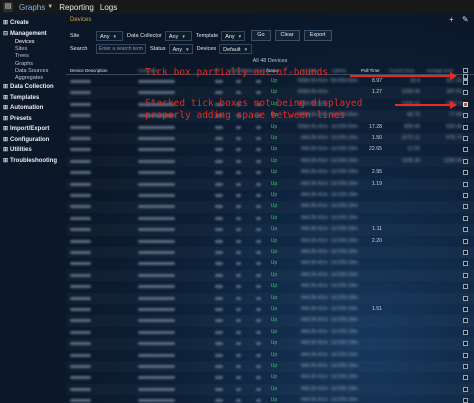 The width and height of the screenshot is (474, 403). I want to click on sidebar-item-configuration: ⊞ Configuration, so click(33, 140).